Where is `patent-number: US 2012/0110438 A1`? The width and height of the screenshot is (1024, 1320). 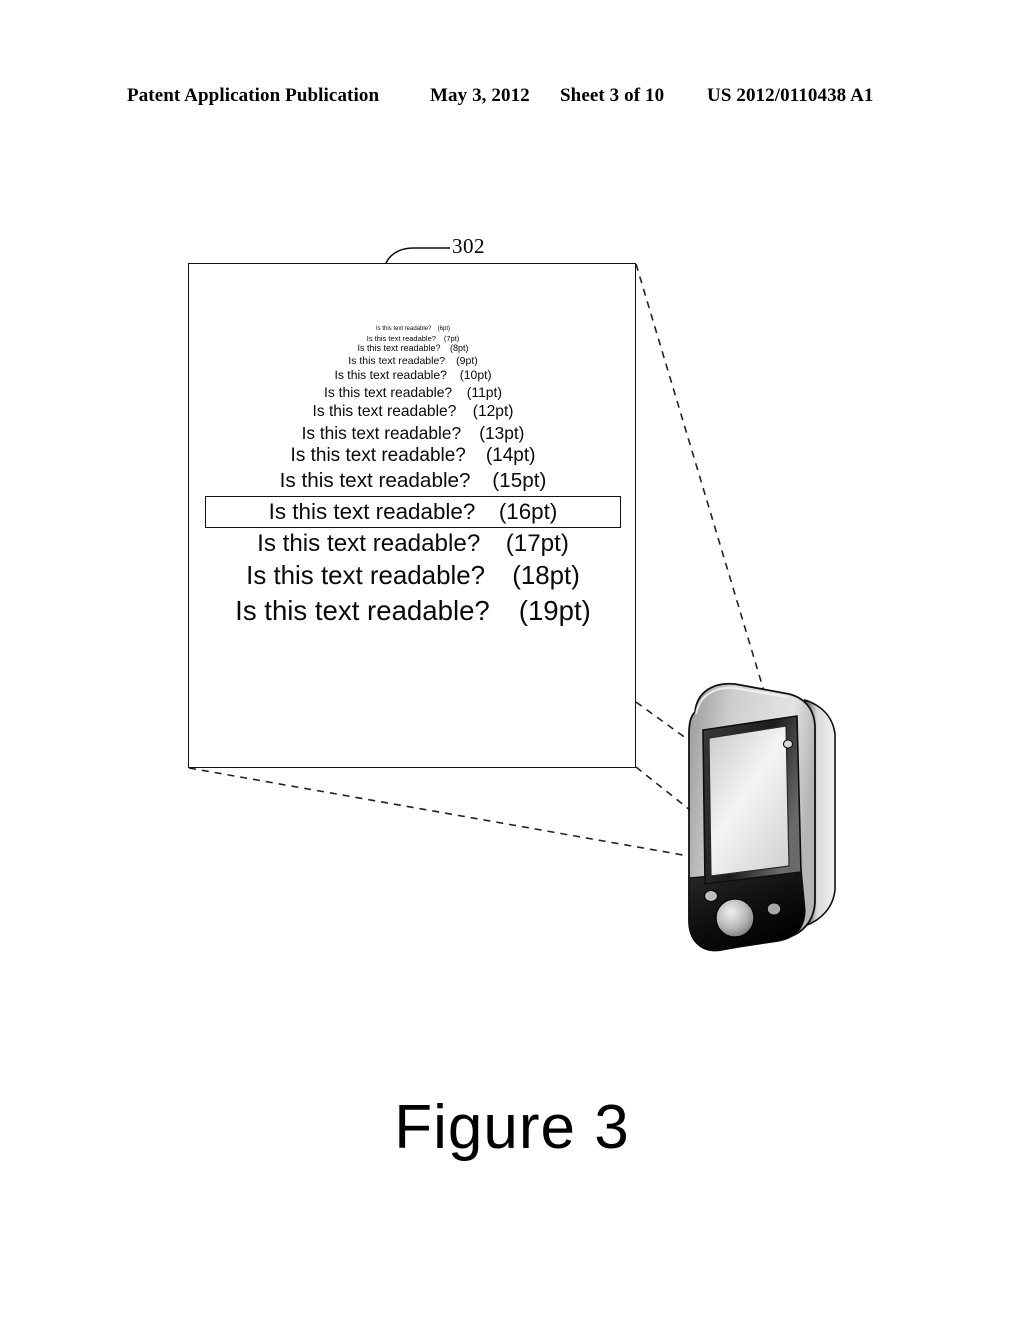 patent-number: US 2012/0110438 A1 is located at coordinates (790, 95).